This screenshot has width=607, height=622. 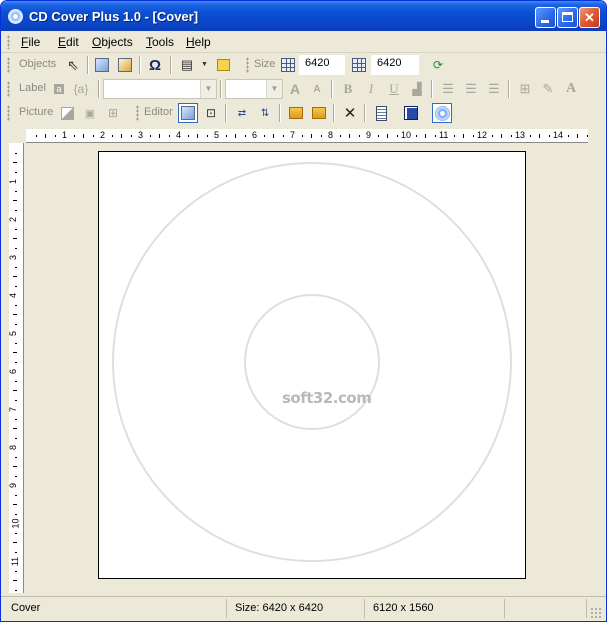 I want to click on text-label-button: a, so click(x=59, y=89).